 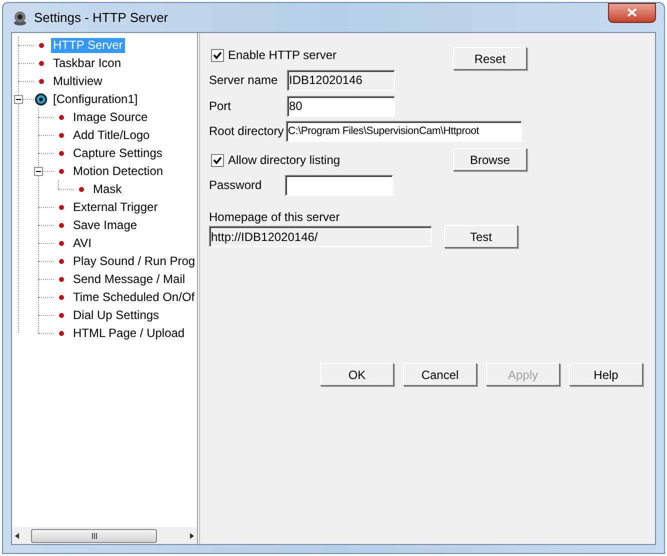 What do you see at coordinates (440, 374) in the screenshot?
I see `dialog-button: Cancel` at bounding box center [440, 374].